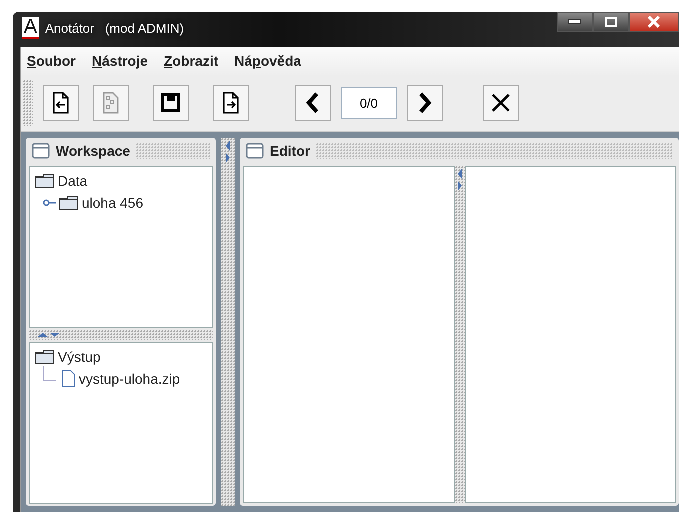 Image resolution: width=679 pixels, height=512 pixels. I want to click on menu-item: Soubor, so click(51, 61).